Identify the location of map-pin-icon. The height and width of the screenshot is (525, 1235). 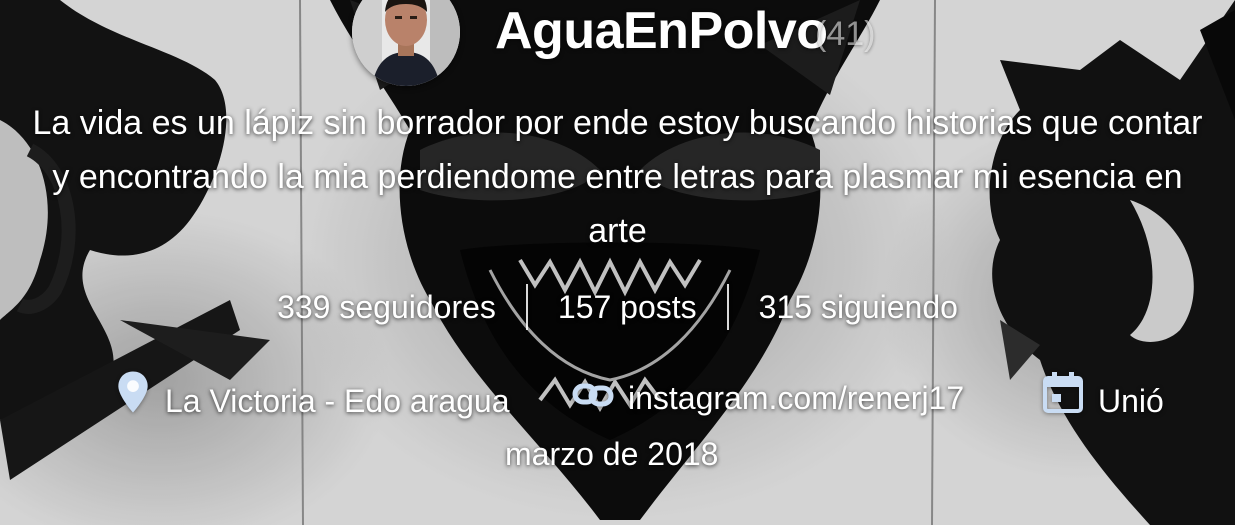
(133, 400).